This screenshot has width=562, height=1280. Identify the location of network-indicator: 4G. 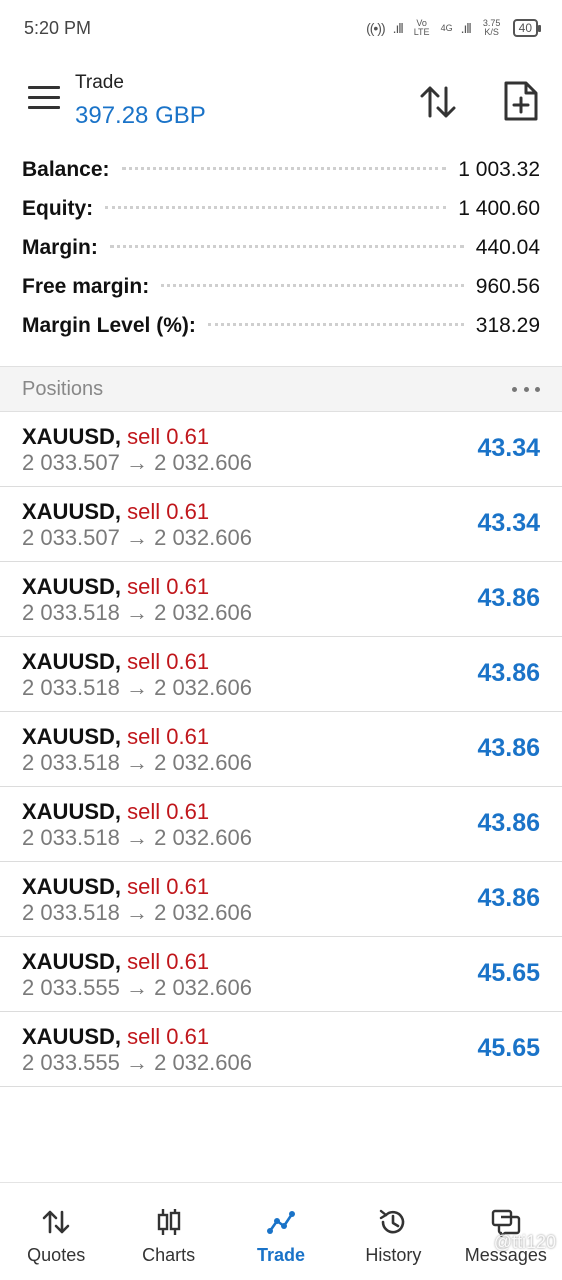
(446, 27).